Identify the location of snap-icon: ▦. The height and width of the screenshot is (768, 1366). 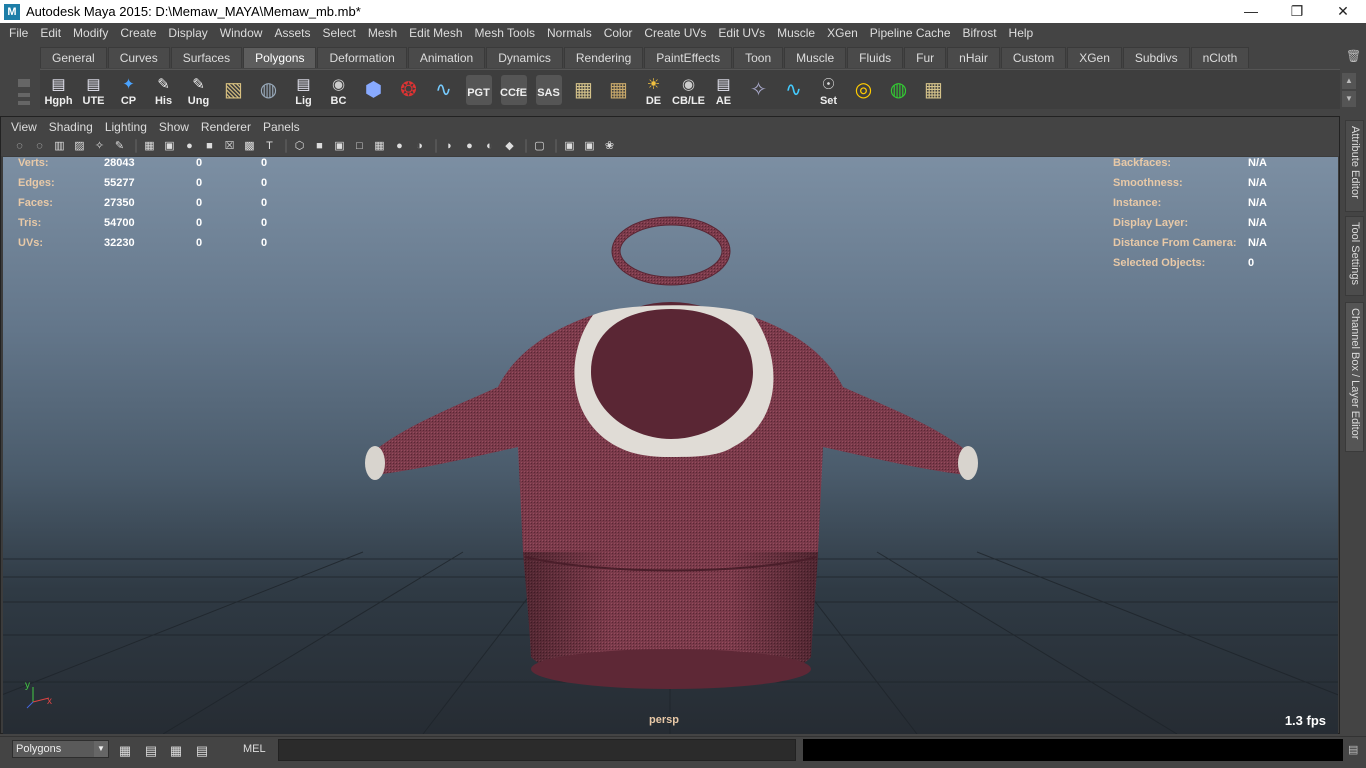
(125, 751).